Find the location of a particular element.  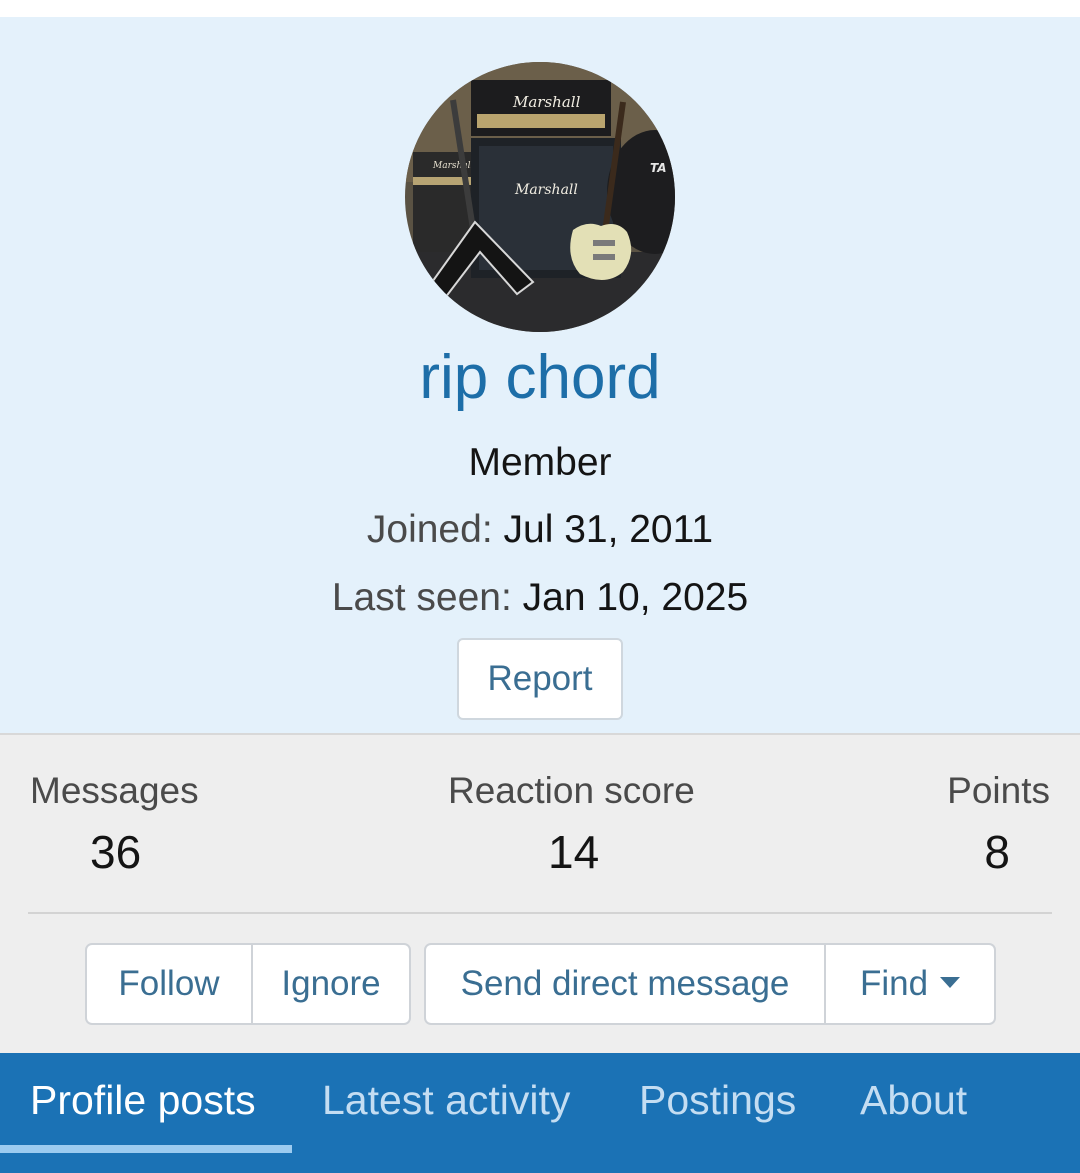

last-seen-line: Last seen: Jan 10, 2025 is located at coordinates (540, 598).